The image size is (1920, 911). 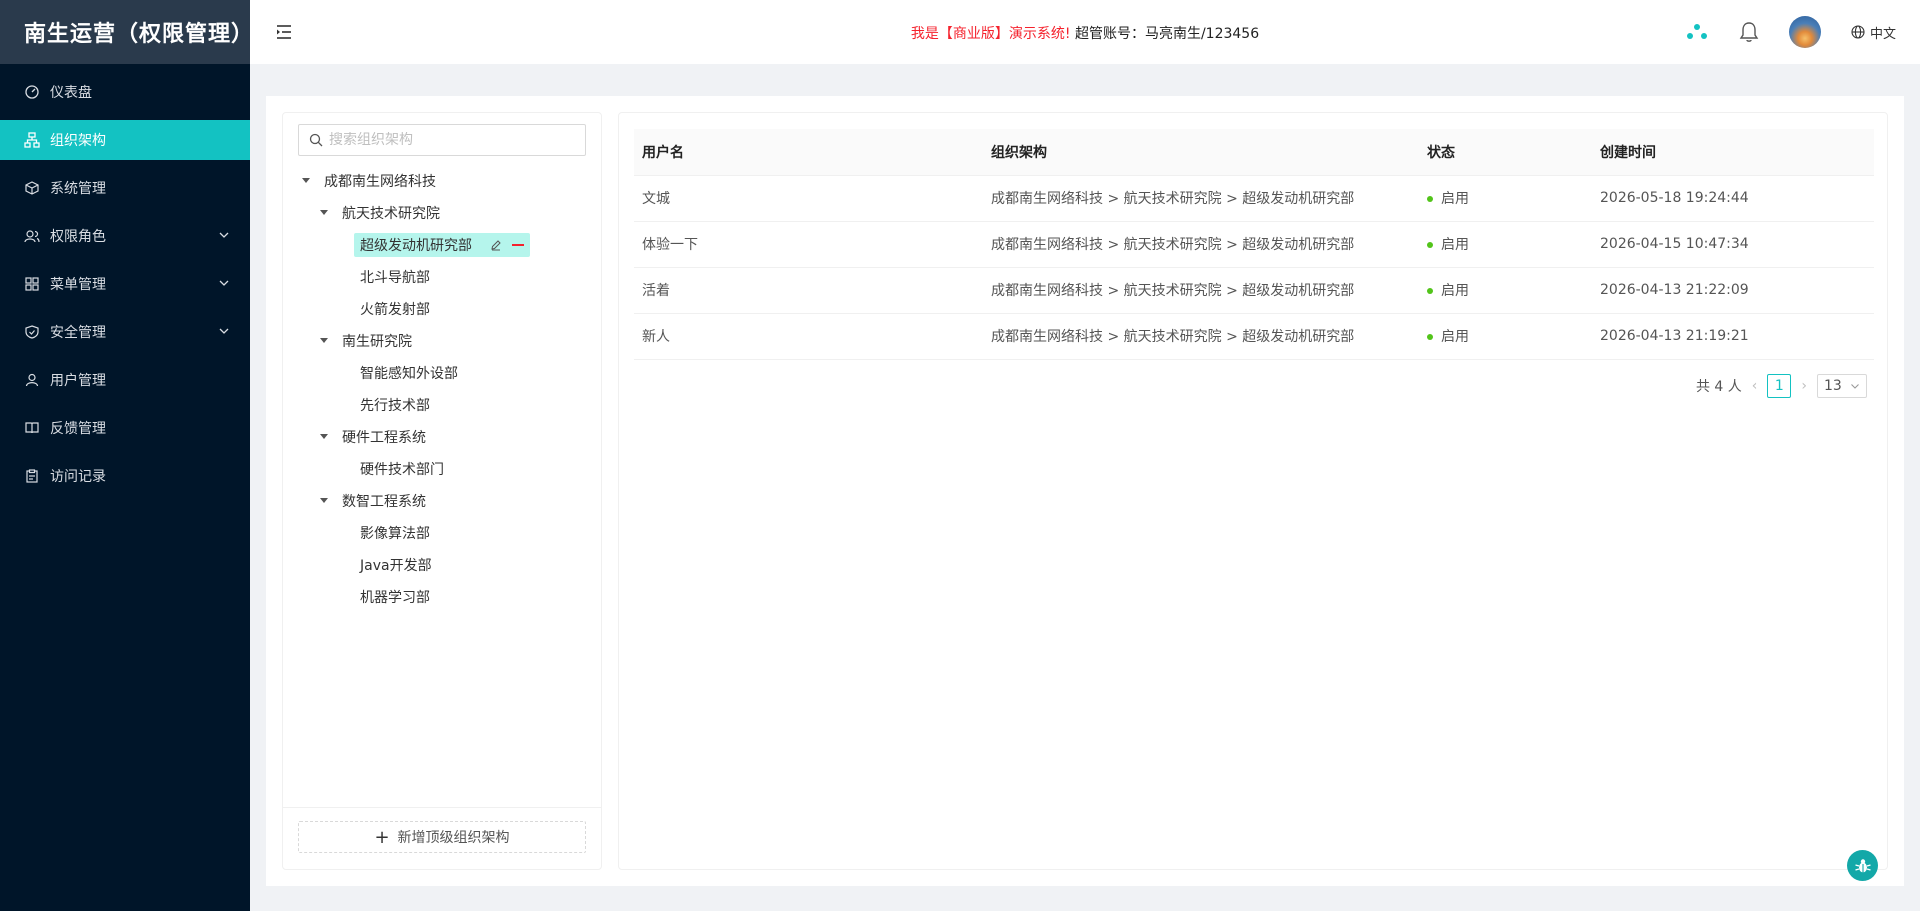 What do you see at coordinates (1749, 32) in the screenshot?
I see `bell-icon` at bounding box center [1749, 32].